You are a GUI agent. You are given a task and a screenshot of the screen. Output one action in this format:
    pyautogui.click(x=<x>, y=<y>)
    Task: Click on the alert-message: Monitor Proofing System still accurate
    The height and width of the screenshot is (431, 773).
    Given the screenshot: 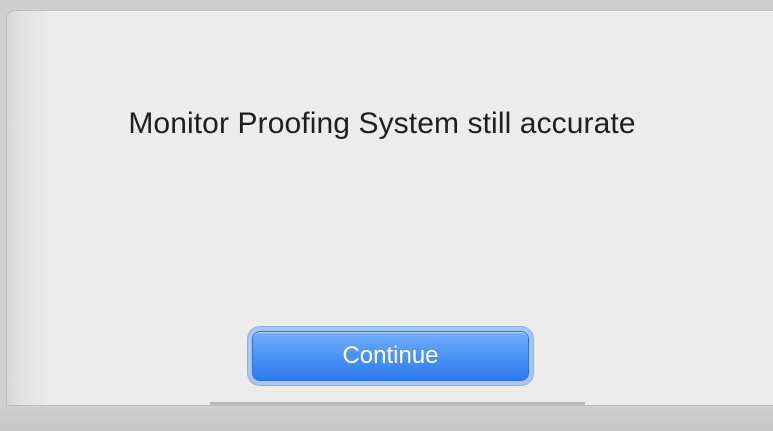 What is the action you would take?
    pyautogui.click(x=382, y=123)
    